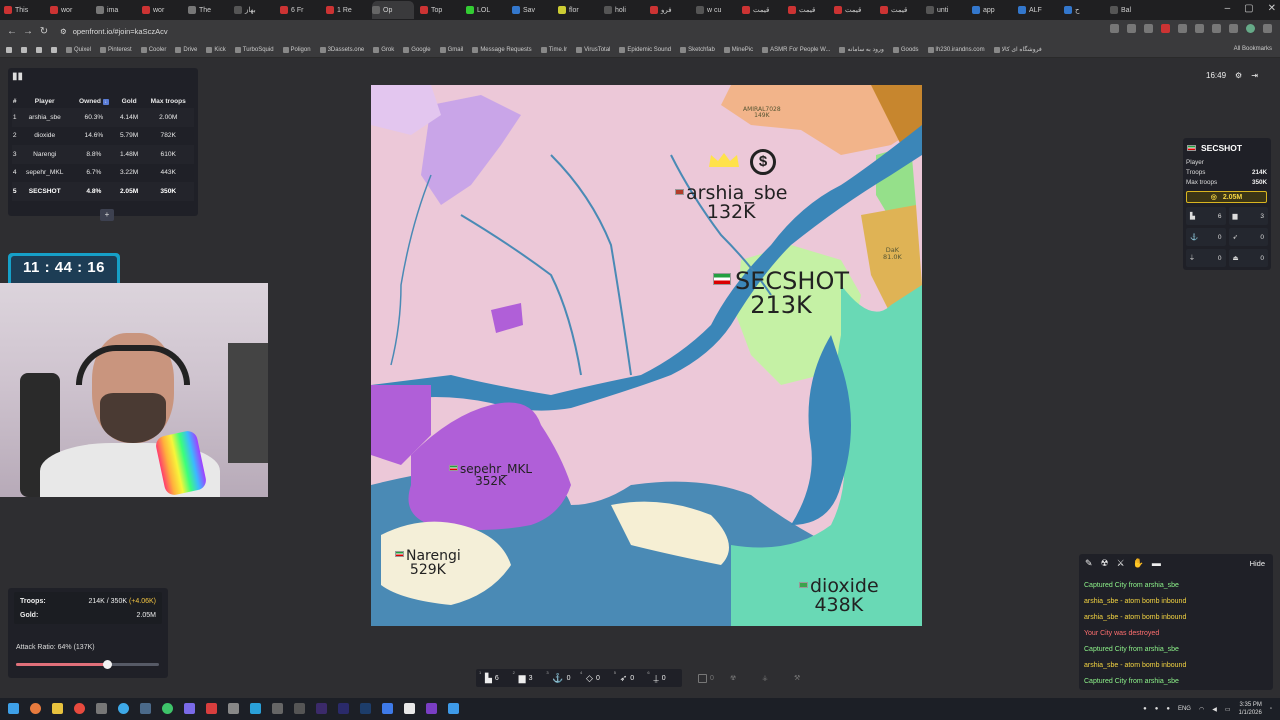 This screenshot has width=1280, height=720. I want to click on back-icon: ←, so click(12, 31).